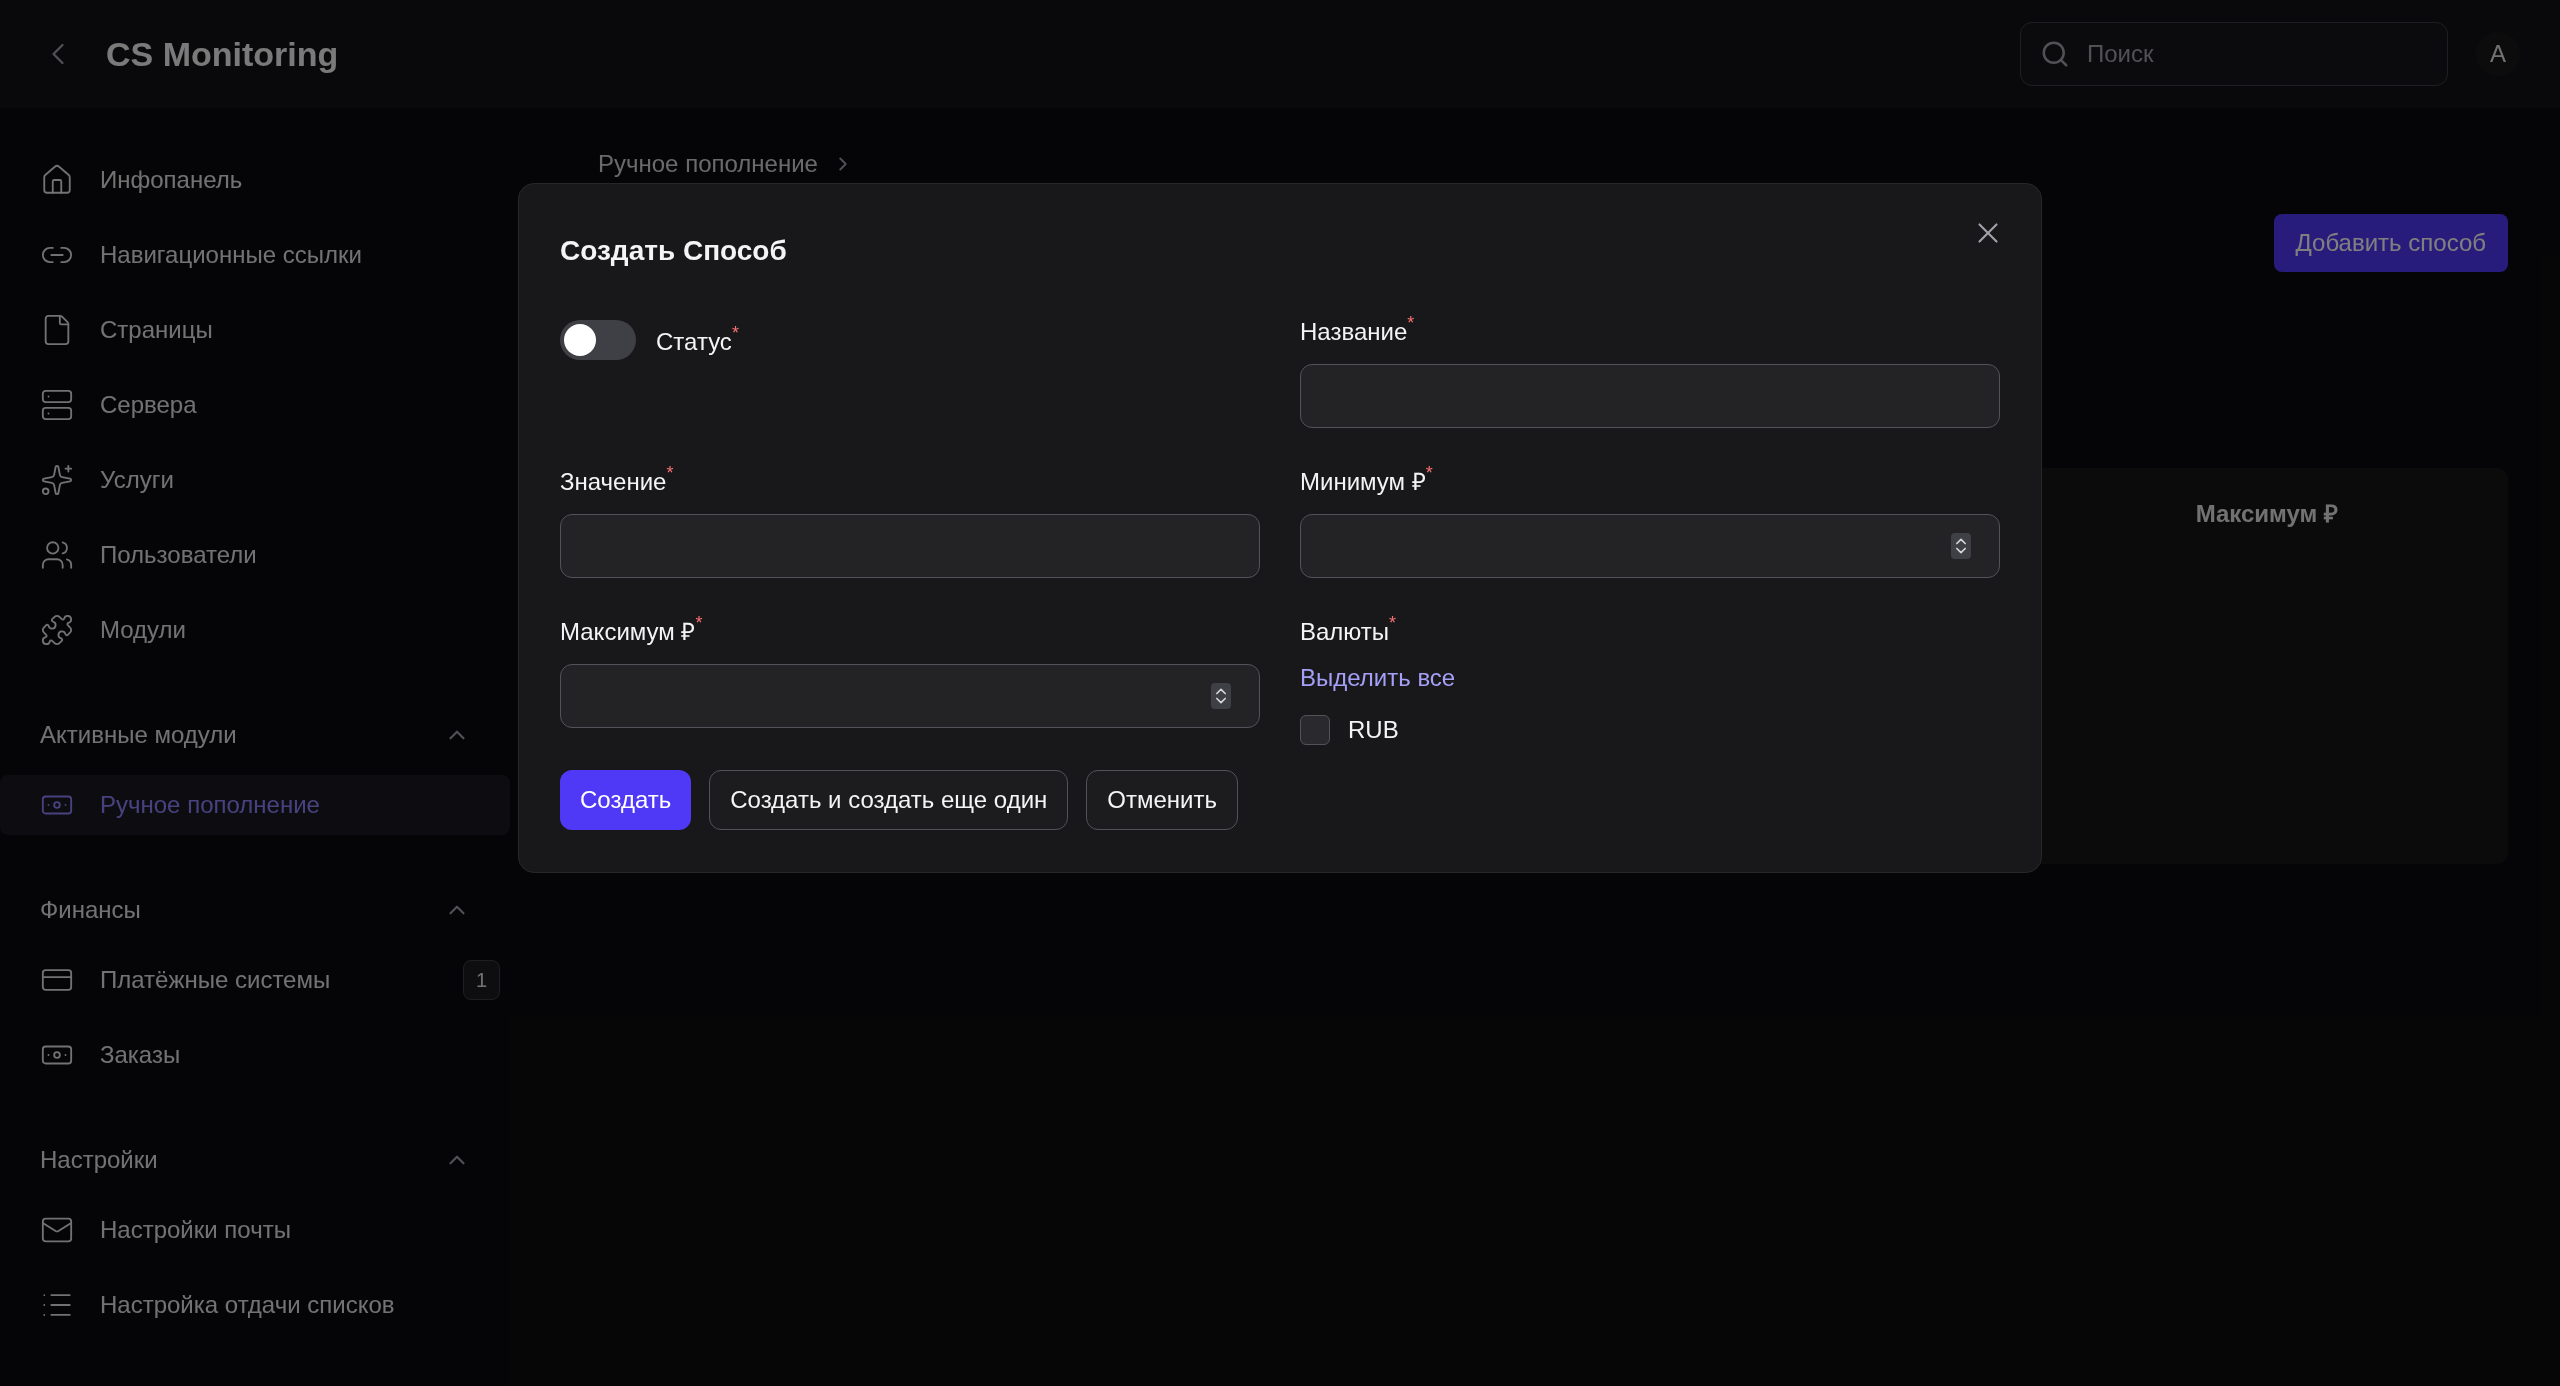  I want to click on sidebar-item: Пользователи, so click(255, 555).